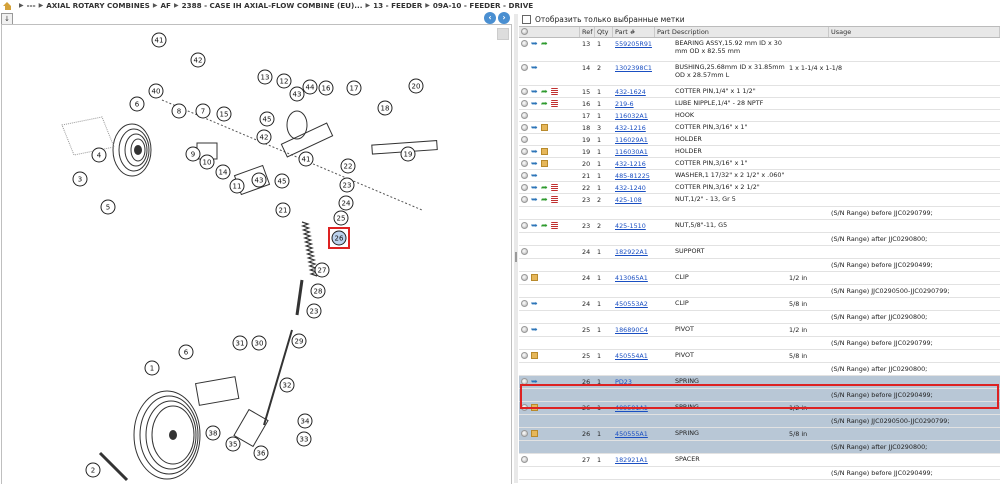 This screenshot has width=1000, height=484. I want to click on part-number-link: 116032A1, so click(643, 115).